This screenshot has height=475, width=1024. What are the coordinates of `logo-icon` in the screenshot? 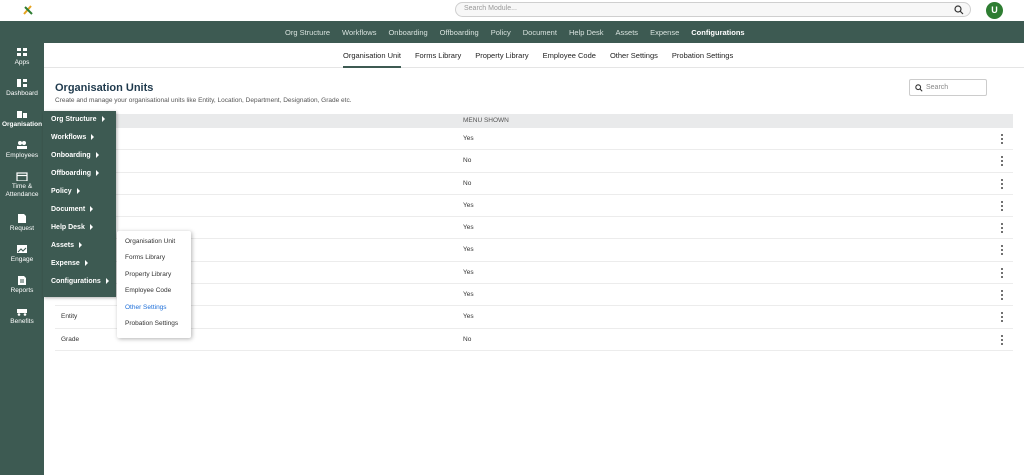 It's located at (28, 10).